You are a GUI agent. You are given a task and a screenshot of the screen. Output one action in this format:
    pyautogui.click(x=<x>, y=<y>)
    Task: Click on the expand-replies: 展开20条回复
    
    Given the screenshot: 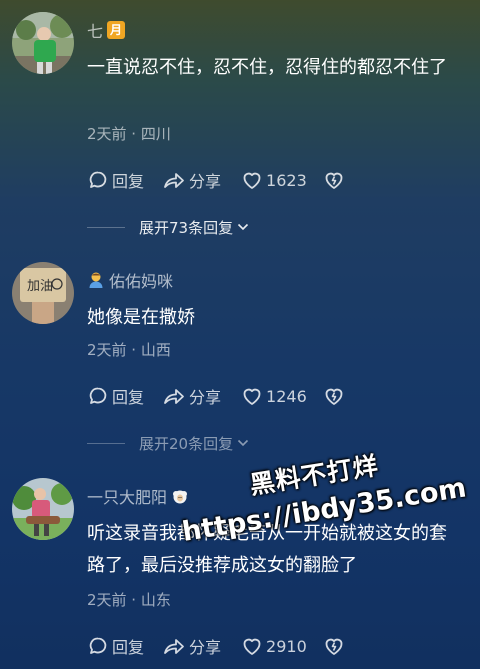 What is the action you would take?
    pyautogui.click(x=240, y=443)
    